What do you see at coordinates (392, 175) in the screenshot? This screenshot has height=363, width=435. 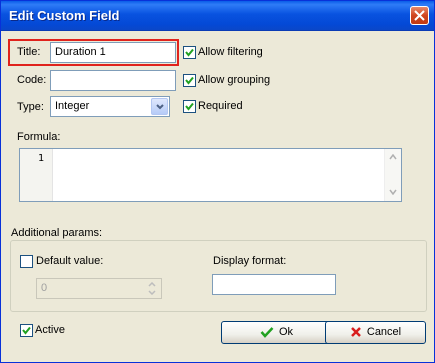 I see `formula-scrollbar` at bounding box center [392, 175].